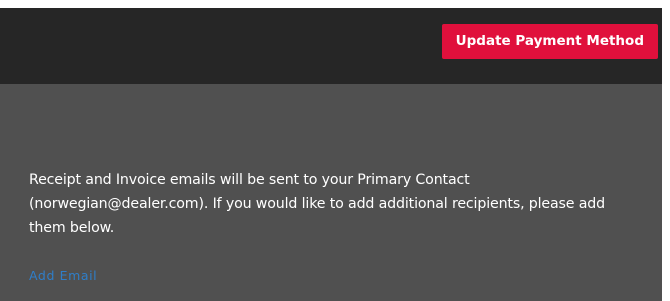  I want to click on update-payment-method-button: Update Payment Method, so click(549, 41).